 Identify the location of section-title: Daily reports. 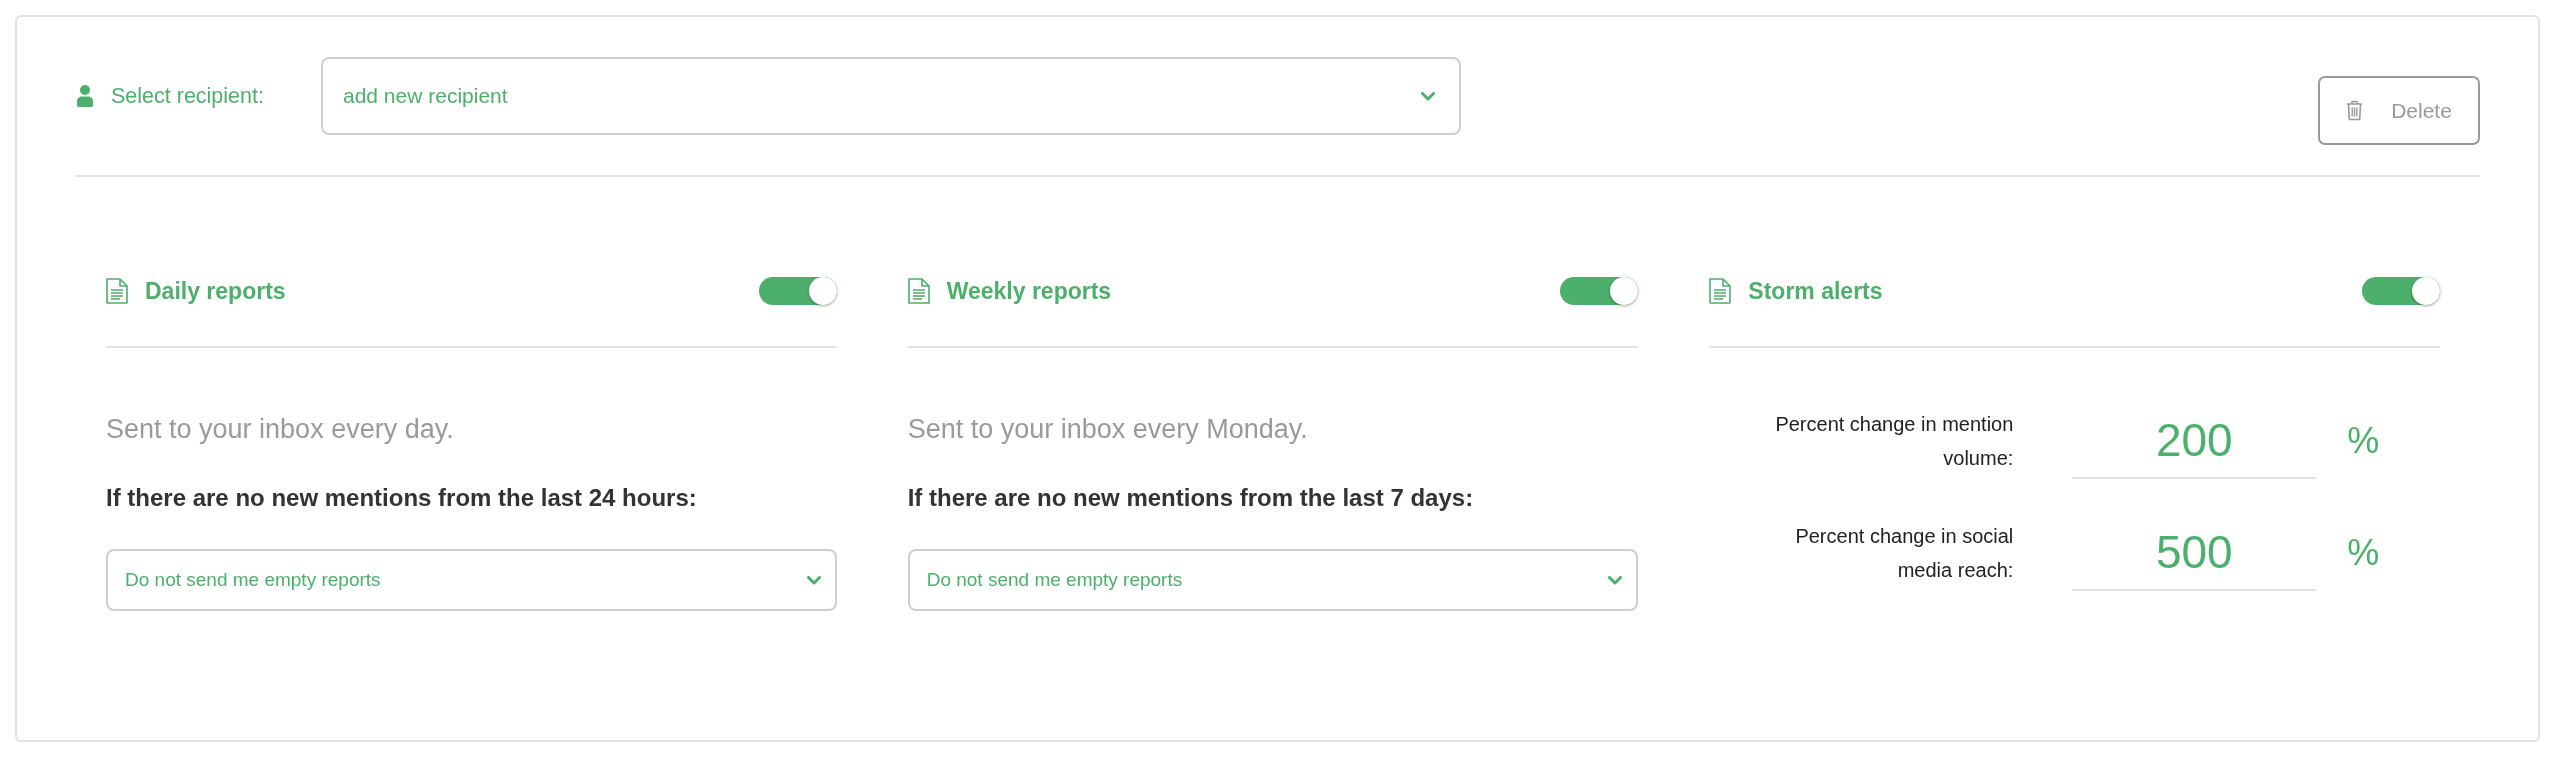
(215, 291).